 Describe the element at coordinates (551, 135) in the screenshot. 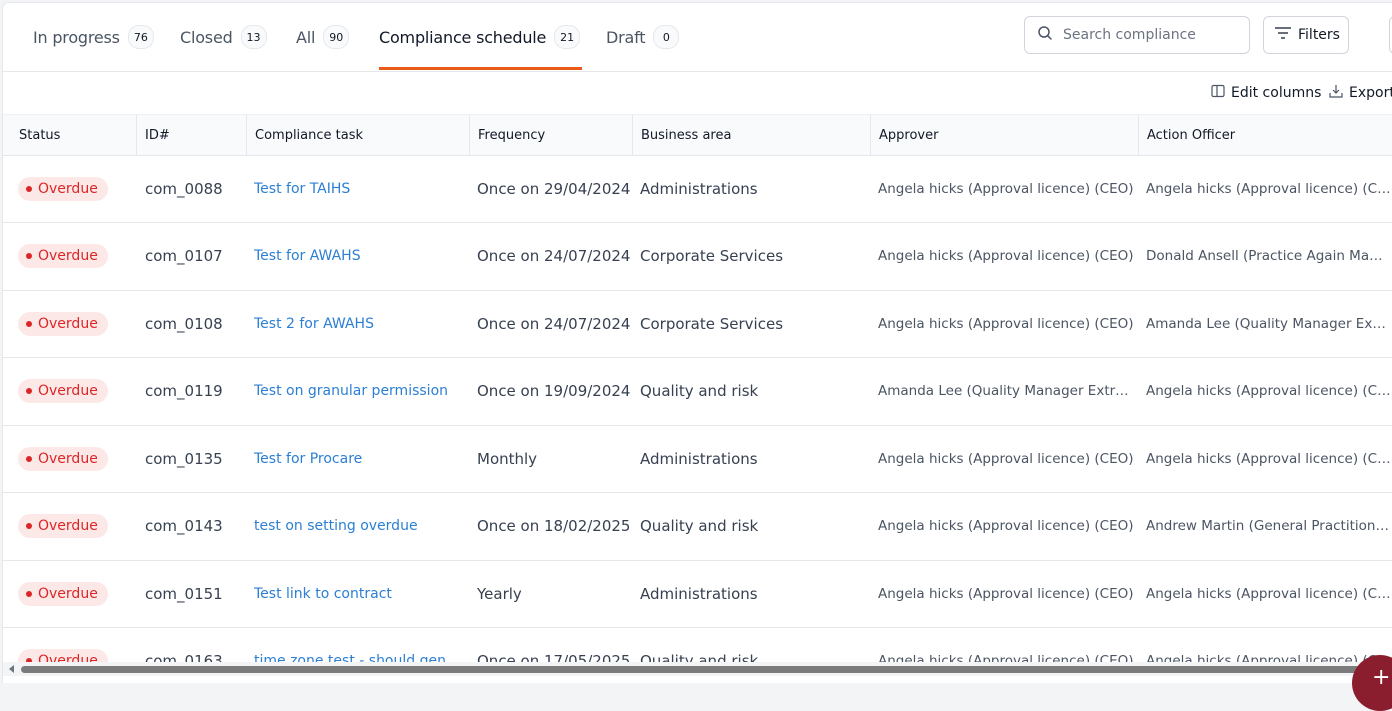

I see `column-header-frequency: Frequency` at that location.